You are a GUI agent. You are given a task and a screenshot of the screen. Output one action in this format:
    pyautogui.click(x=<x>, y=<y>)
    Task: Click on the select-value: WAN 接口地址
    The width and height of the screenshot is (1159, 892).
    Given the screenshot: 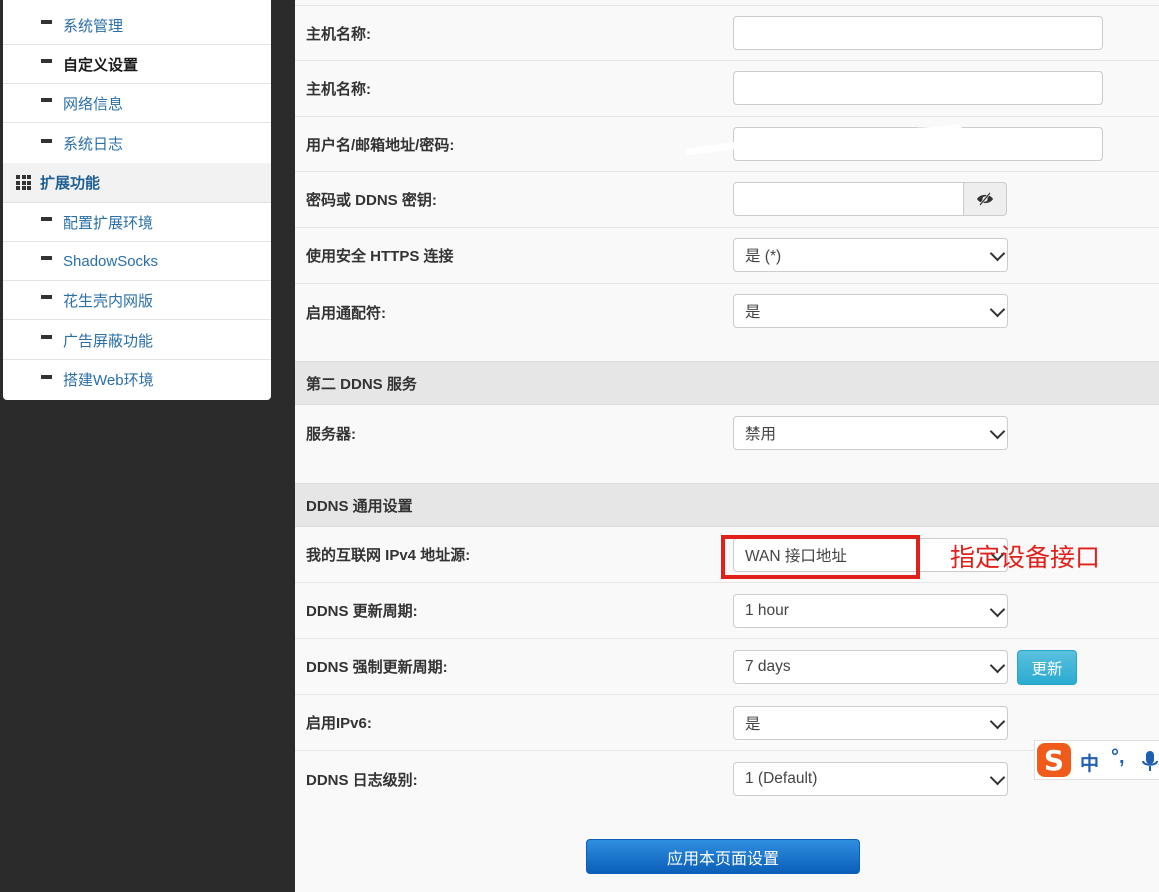 What is the action you would take?
    pyautogui.click(x=796, y=556)
    